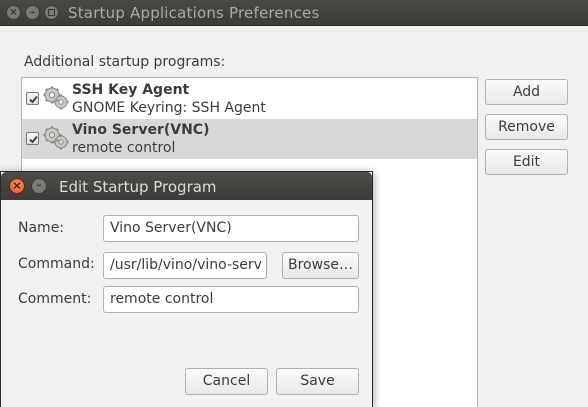  Describe the element at coordinates (41, 228) in the screenshot. I see `name-label: Name:` at that location.